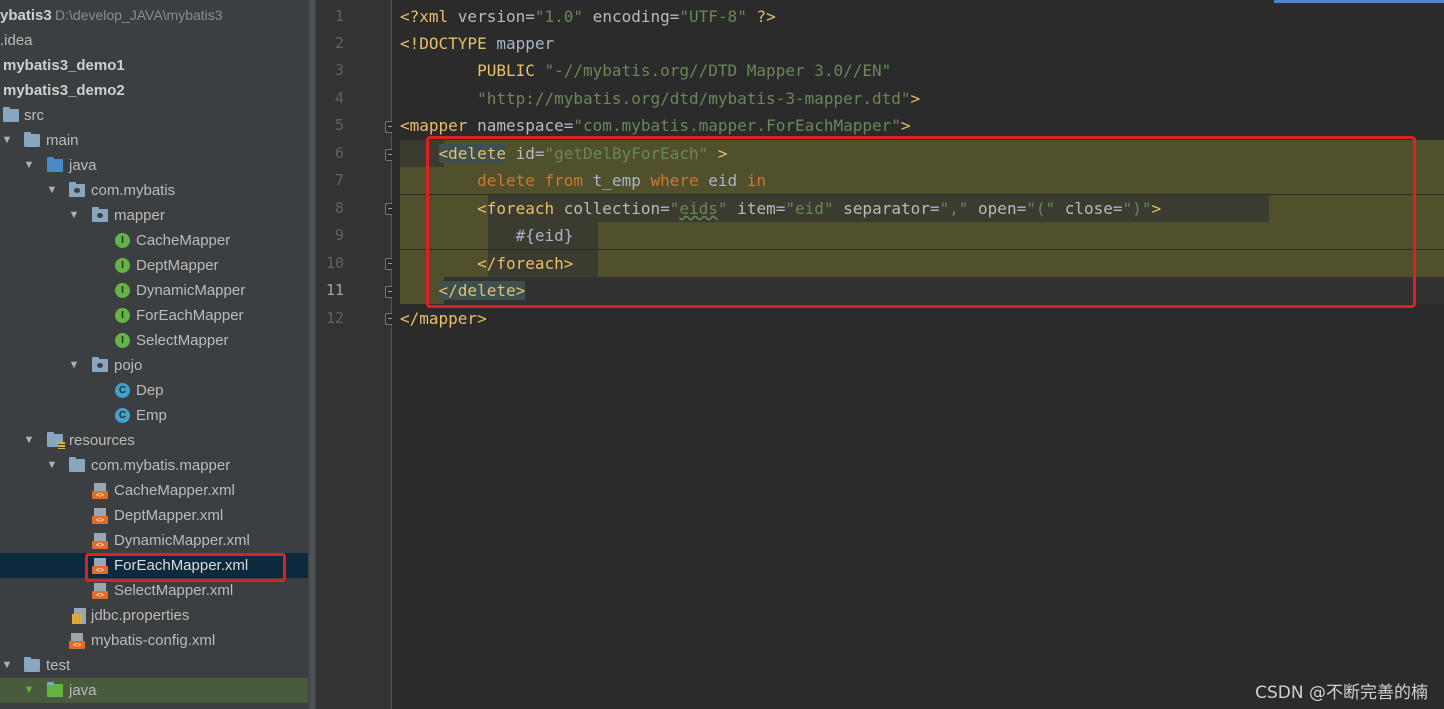  I want to click on tree-item-label: mybatis3_demo1, so click(64, 65).